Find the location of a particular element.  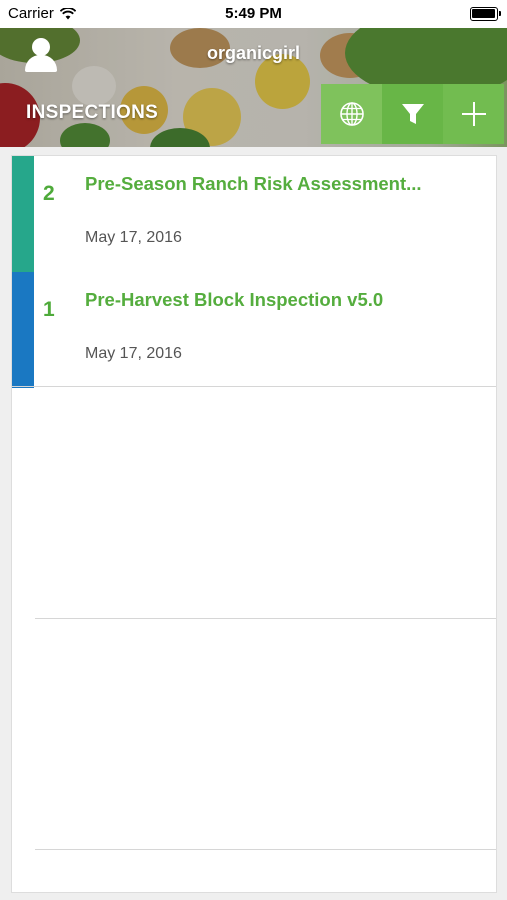

status-time: 5:49 PM is located at coordinates (253, 13).